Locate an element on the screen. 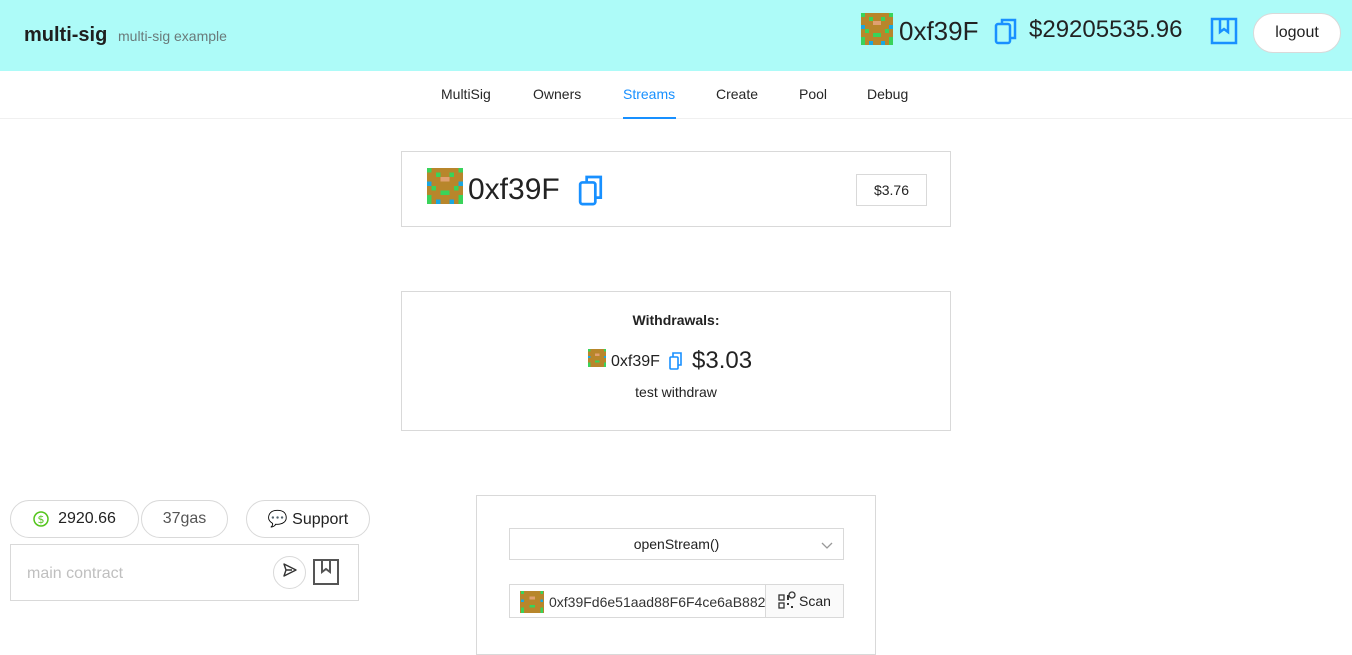 This screenshot has height=655, width=1352. scan-label: Scan is located at coordinates (815, 601).